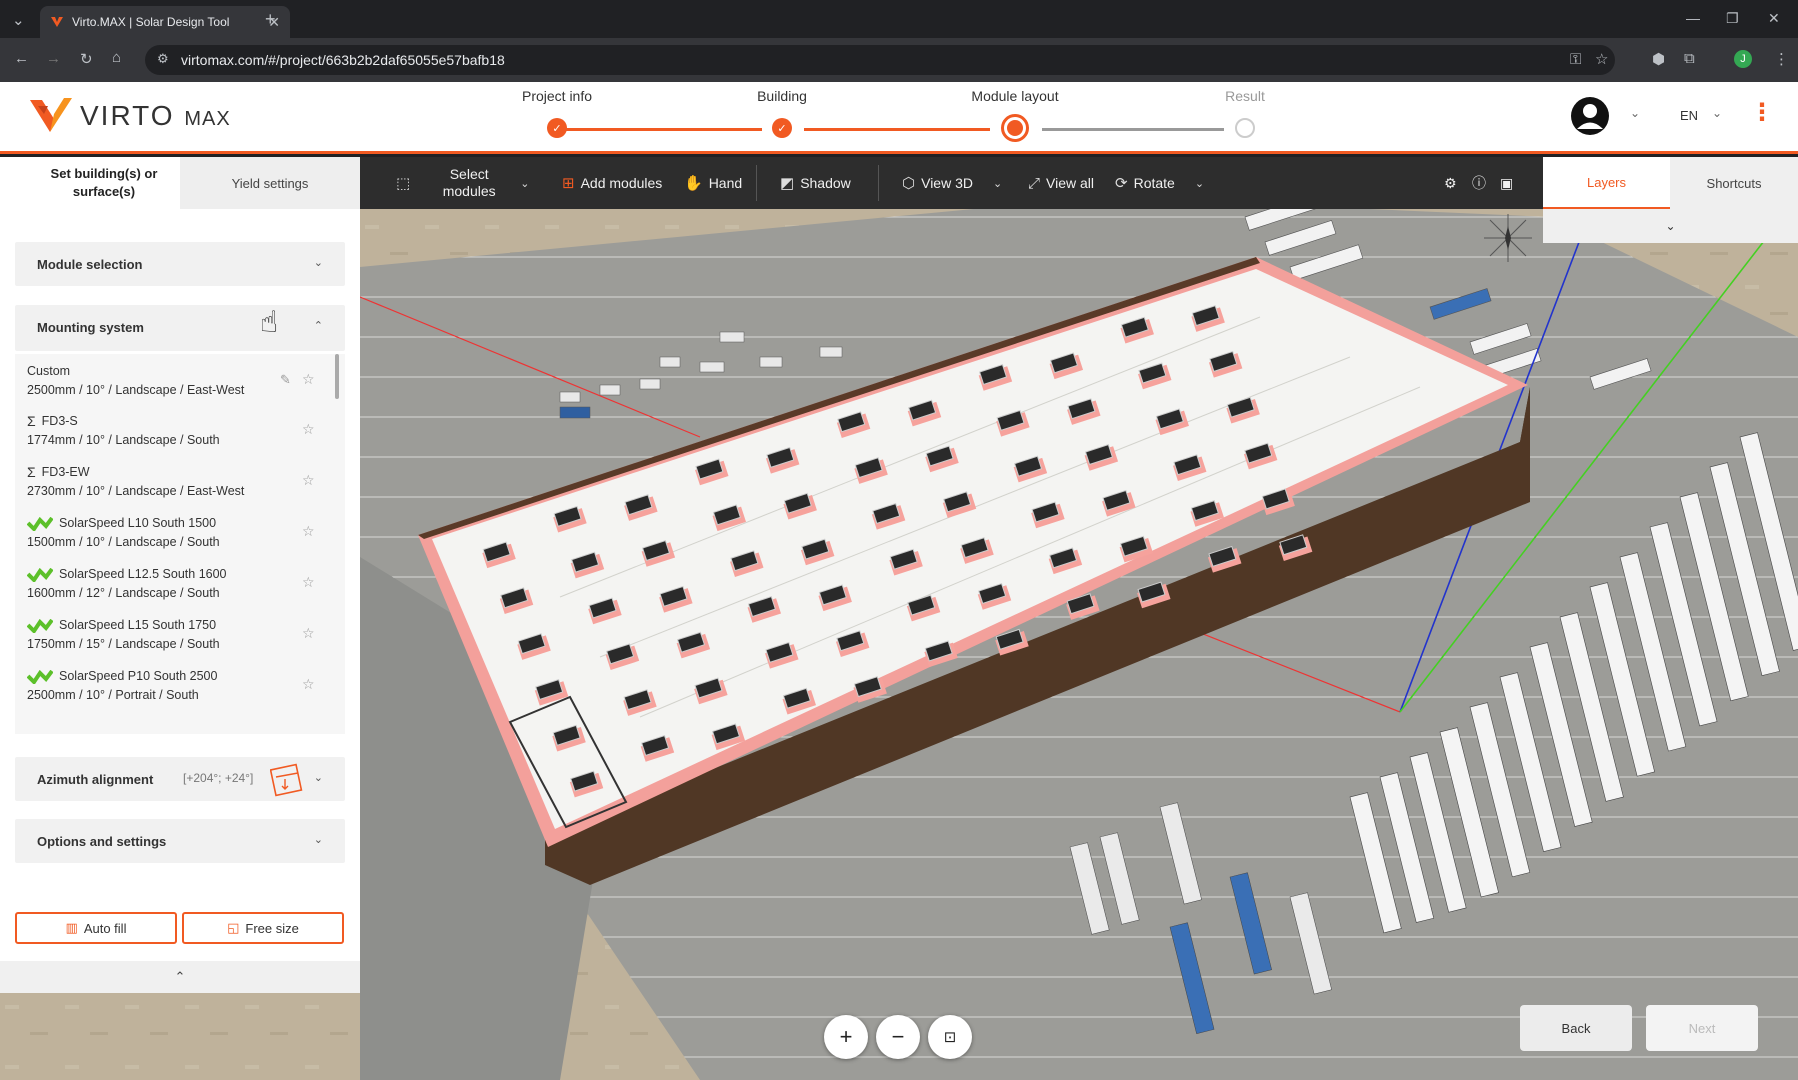 The width and height of the screenshot is (1798, 1080). What do you see at coordinates (287, 780) in the screenshot?
I see `azimuth-calendar-icon` at bounding box center [287, 780].